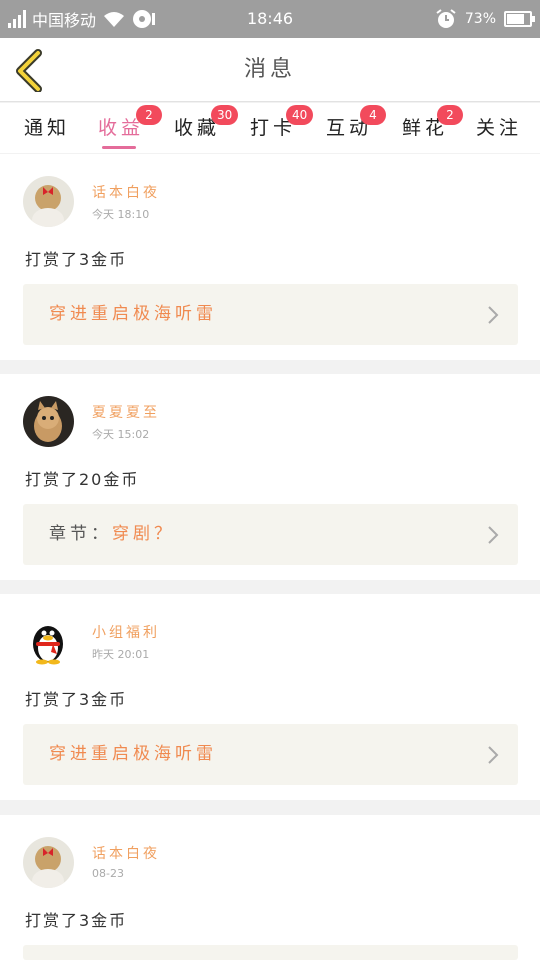  I want to click on message-time: 昨天 20:01, so click(121, 654).